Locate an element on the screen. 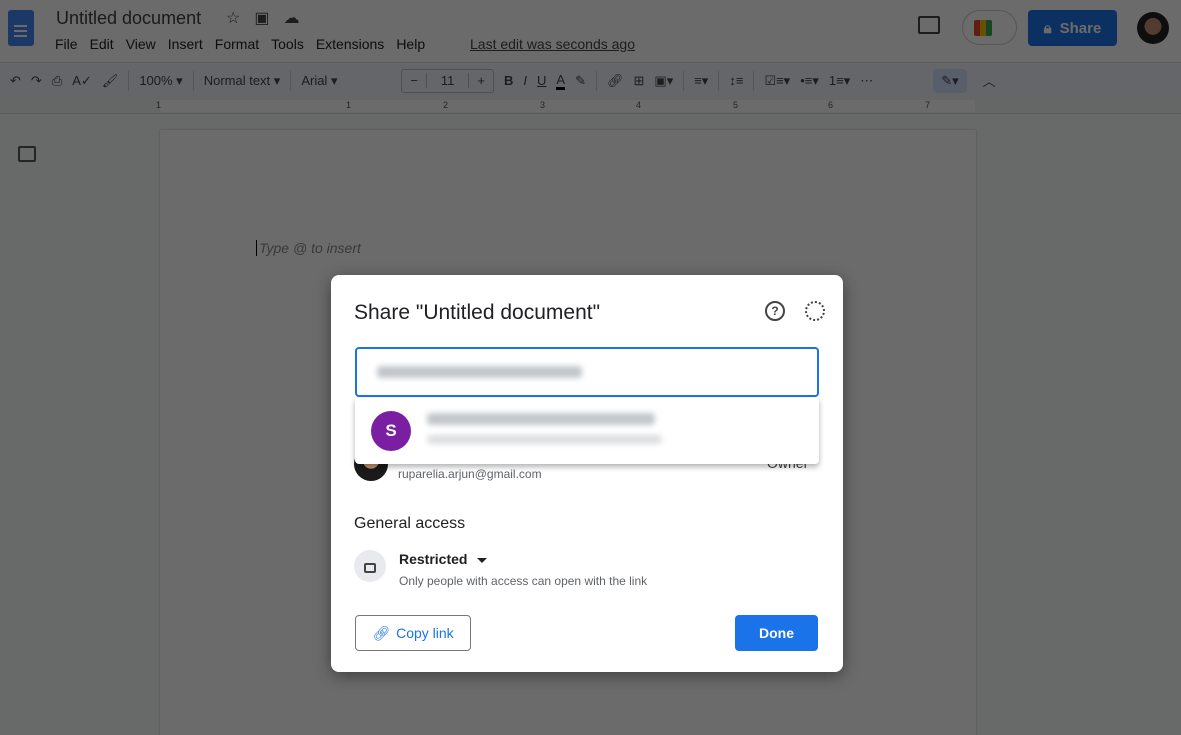  more-icon: ⋯ is located at coordinates (866, 81).